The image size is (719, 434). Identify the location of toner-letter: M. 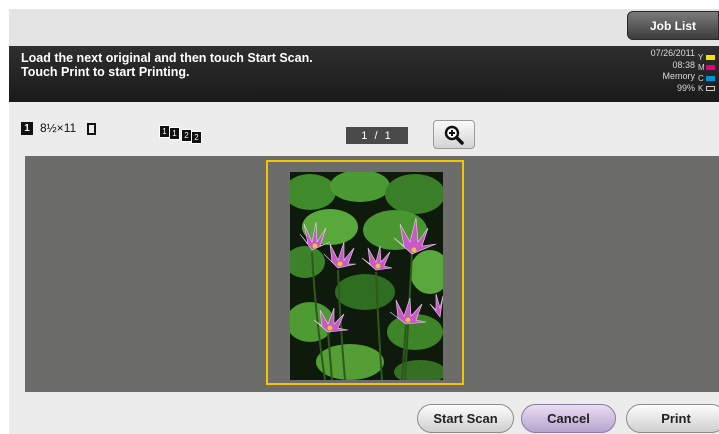
(701, 68).